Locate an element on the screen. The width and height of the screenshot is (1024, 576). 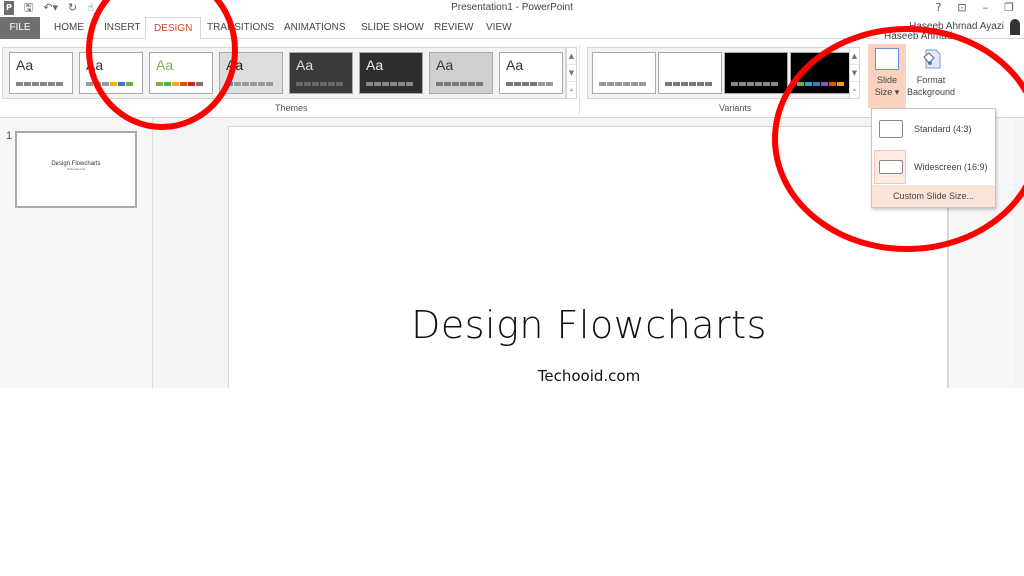
ribbon-display-icon: ⊡ is located at coordinates (961, 7).